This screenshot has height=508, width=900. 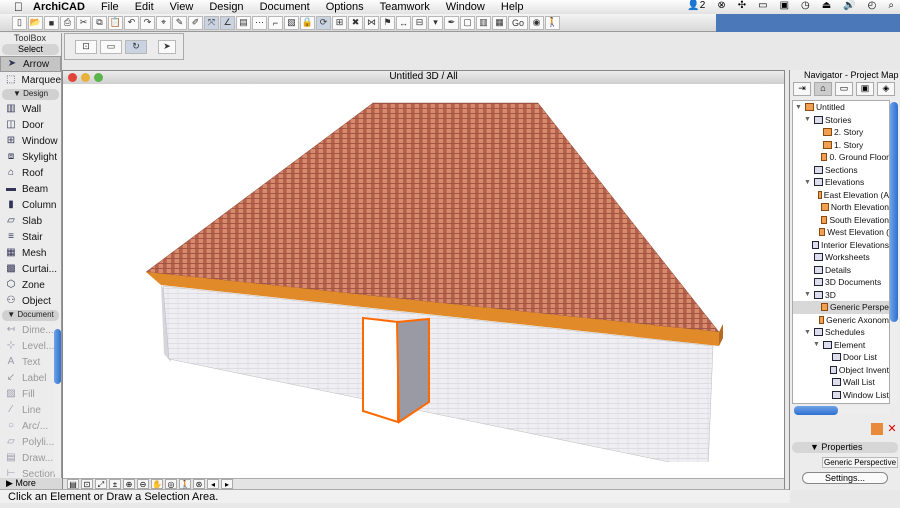 What do you see at coordinates (849, 5) in the screenshot?
I see `volume-icon: 🔊` at bounding box center [849, 5].